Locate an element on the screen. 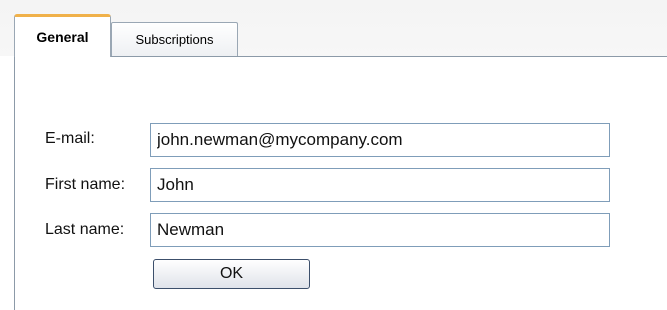 The image size is (667, 310). last-name-label: Last name: is located at coordinates (85, 229).